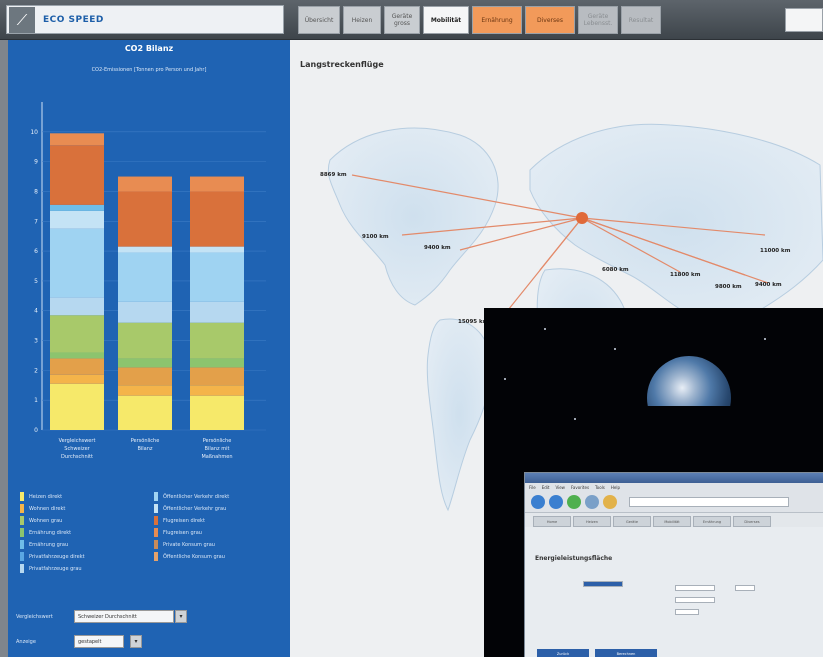 This screenshot has height=657, width=823. What do you see at coordinates (632, 521) in the screenshot?
I see `mini-tab: Geräte` at bounding box center [632, 521].